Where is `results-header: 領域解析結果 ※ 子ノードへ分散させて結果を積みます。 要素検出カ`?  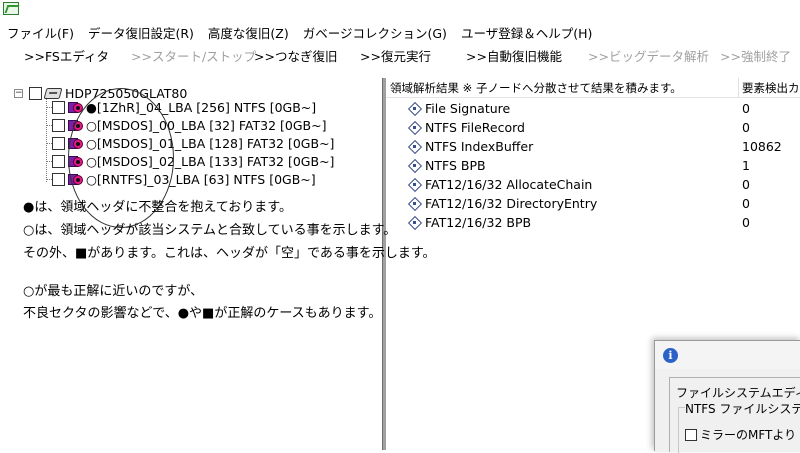 results-header: 領域解析結果 ※ 子ノードへ分散させて結果を積みます。 要素検出カ is located at coordinates (593, 88).